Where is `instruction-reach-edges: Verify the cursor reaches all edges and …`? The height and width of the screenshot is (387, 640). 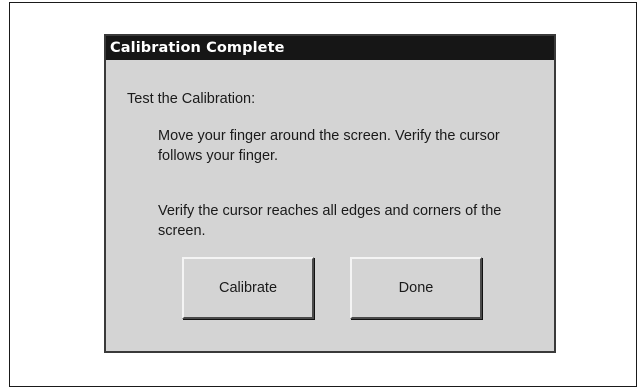 instruction-reach-edges: Verify the cursor reaches all edges and … is located at coordinates (330, 221).